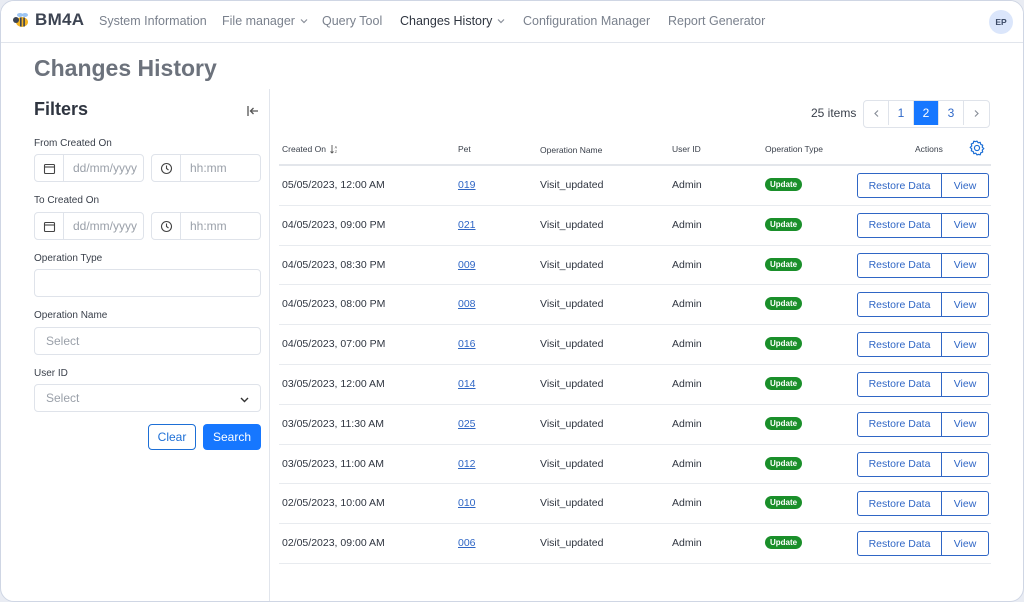 The height and width of the screenshot is (602, 1024). I want to click on to-time-input: hh:mm, so click(206, 226).